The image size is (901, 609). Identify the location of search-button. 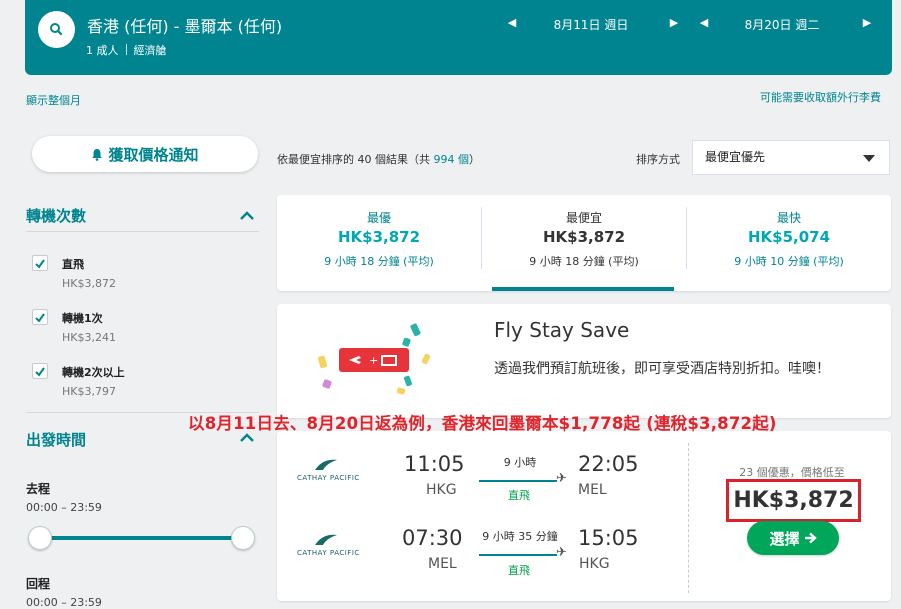
(56, 29).